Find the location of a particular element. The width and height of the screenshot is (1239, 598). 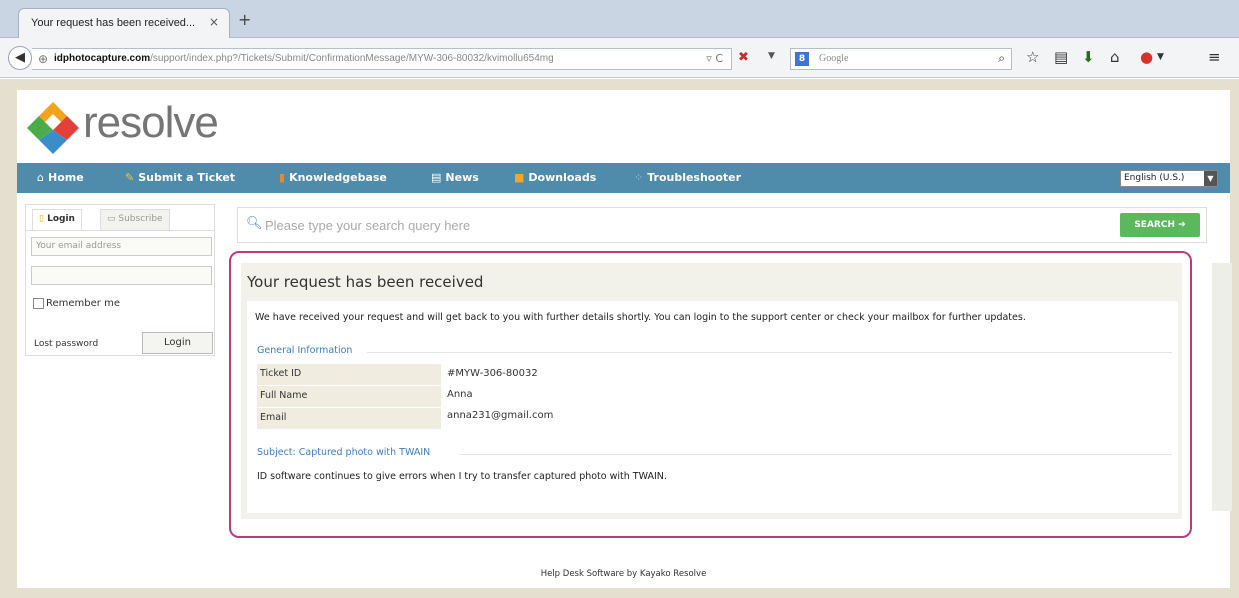

language-select: English (U.S.) ▼ is located at coordinates (1169, 178).